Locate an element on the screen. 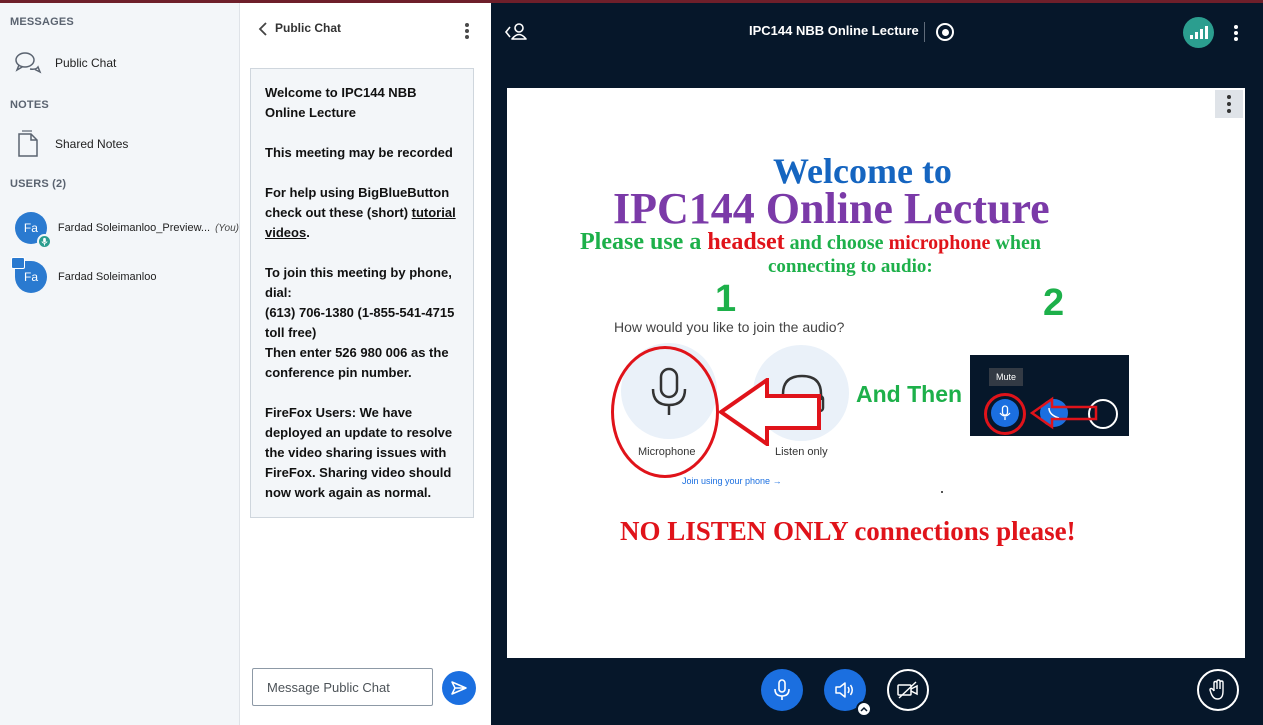  header-divider is located at coordinates (924, 32).